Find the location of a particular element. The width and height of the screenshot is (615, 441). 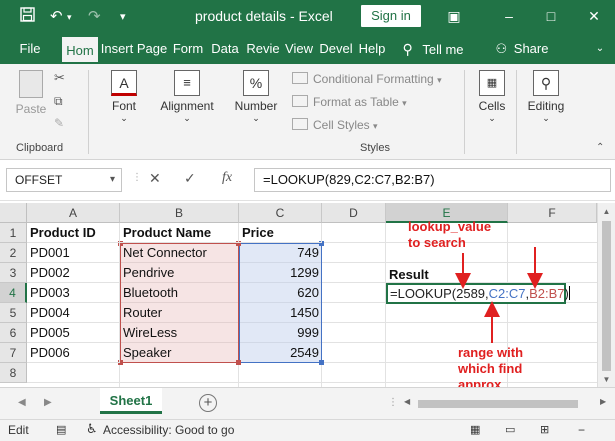

number-label: Number is located at coordinates (256, 106).